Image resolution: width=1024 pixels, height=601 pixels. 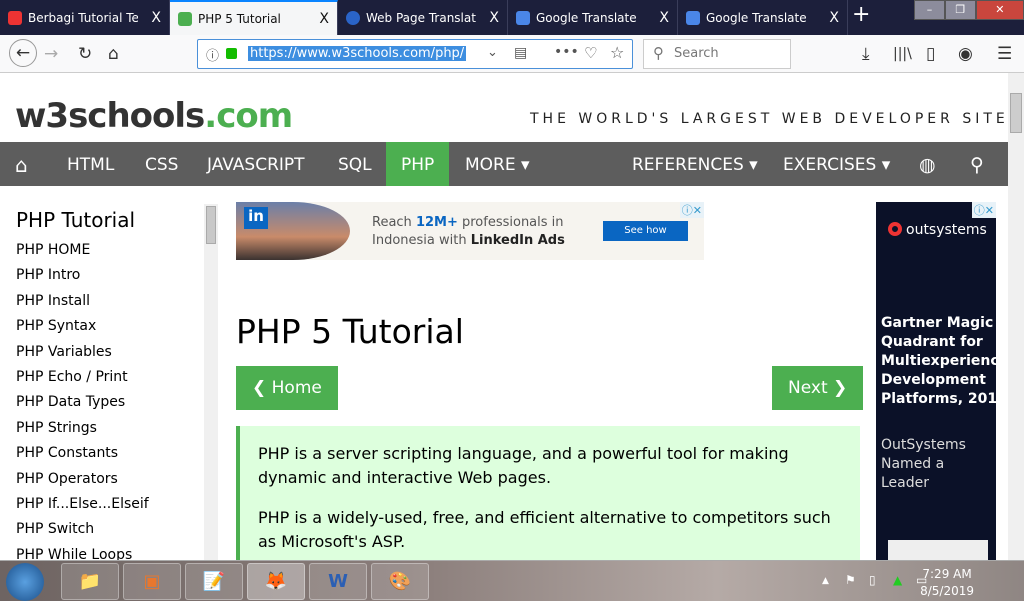 I want to click on search-input: ⚲ Search, so click(x=717, y=54).